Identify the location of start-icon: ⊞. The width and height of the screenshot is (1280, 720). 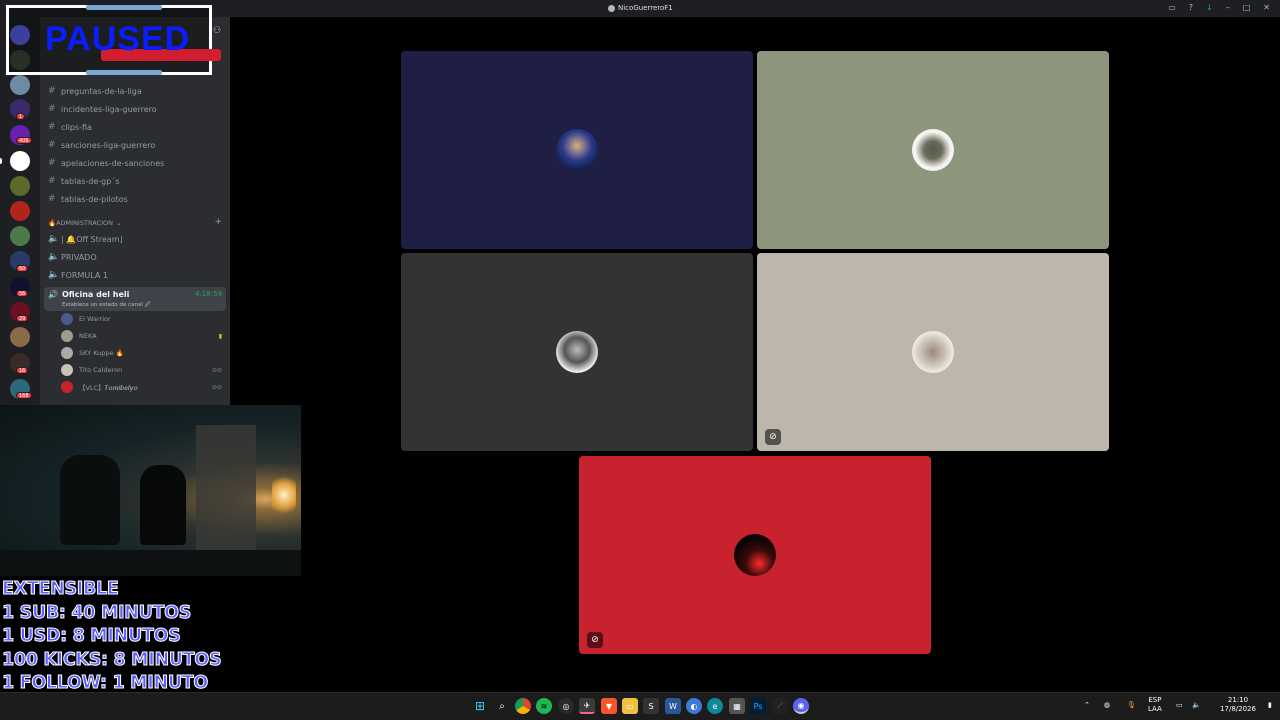
(480, 706).